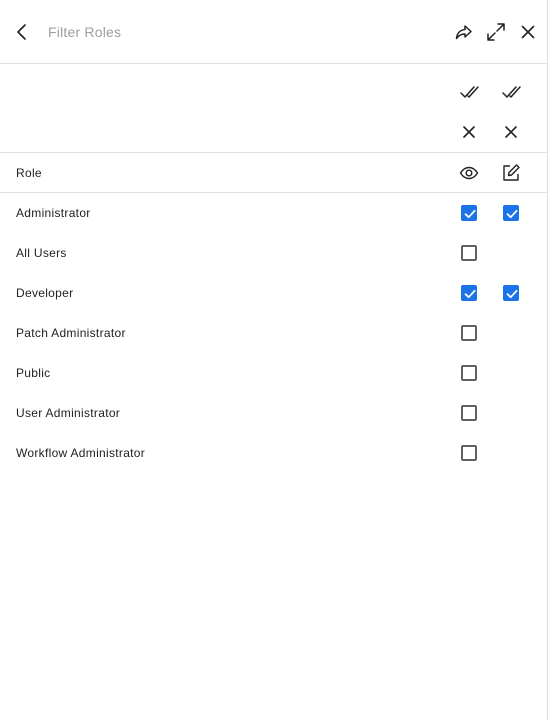 The height and width of the screenshot is (720, 549). What do you see at coordinates (274, 453) in the screenshot?
I see `table-row: Workflow Administrator` at bounding box center [274, 453].